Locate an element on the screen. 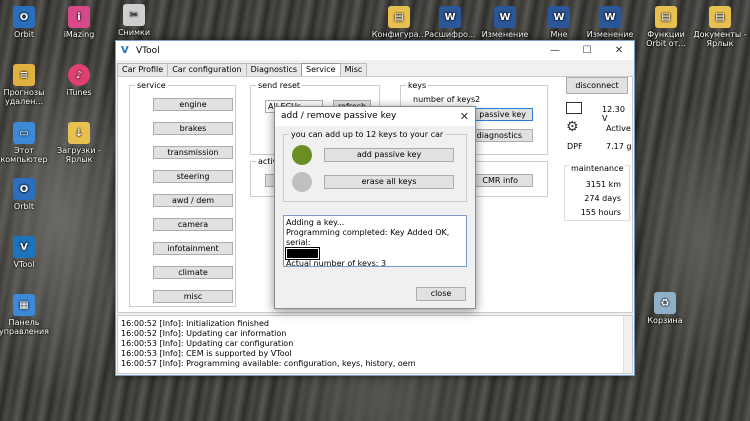 The width and height of the screenshot is (750, 421). tab-misc: Misc is located at coordinates (353, 69).